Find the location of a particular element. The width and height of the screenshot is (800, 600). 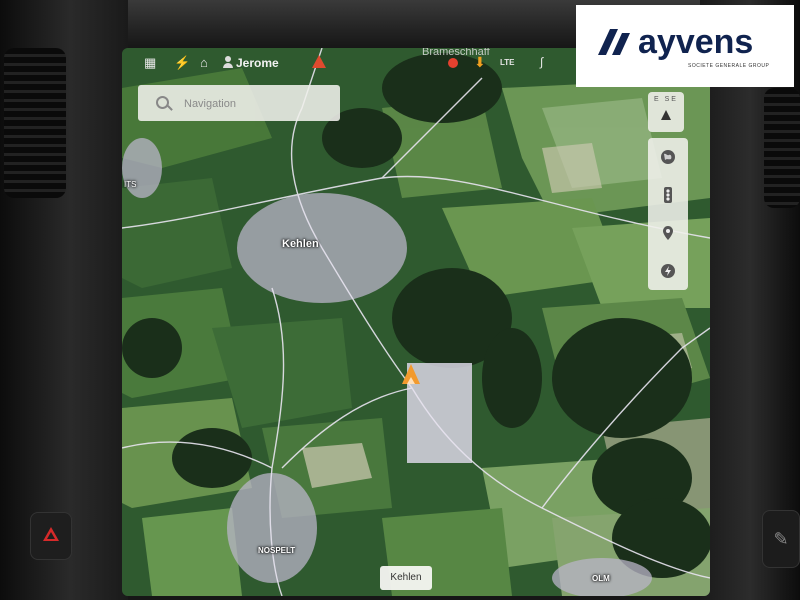

map-controls-panel is located at coordinates (668, 214).